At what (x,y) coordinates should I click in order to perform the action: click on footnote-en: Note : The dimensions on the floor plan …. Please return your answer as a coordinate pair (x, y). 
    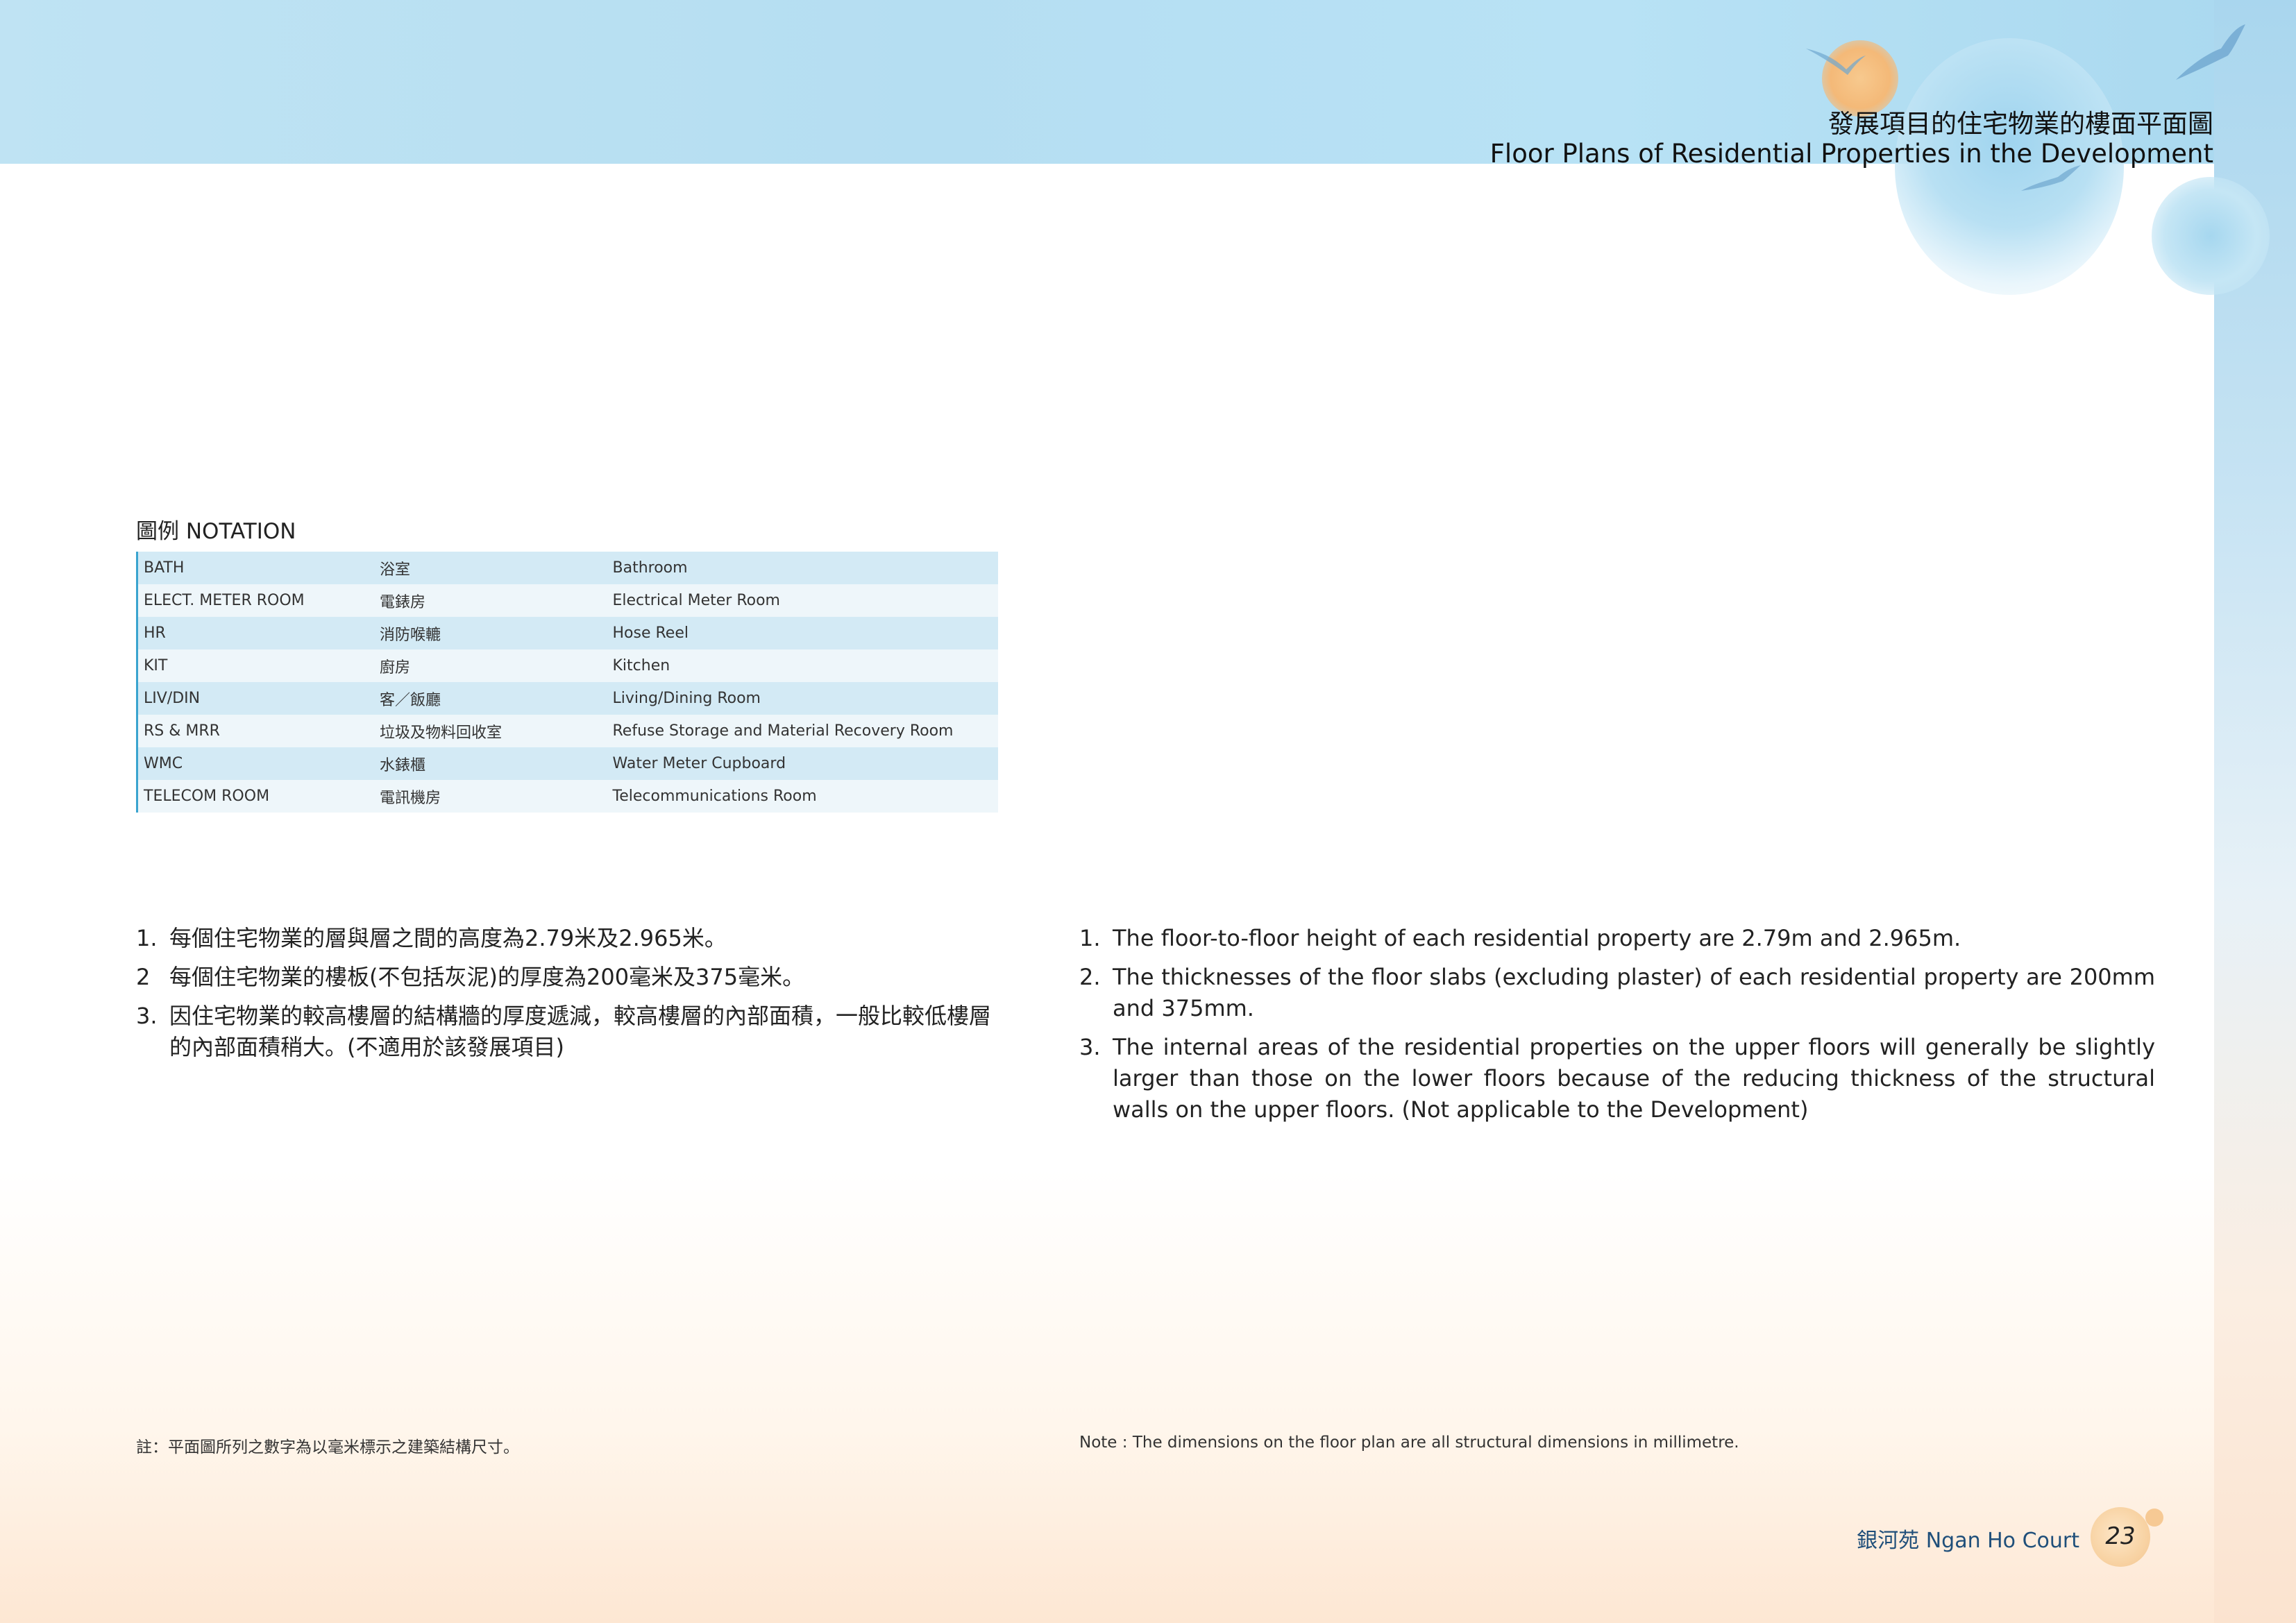
    Looking at the image, I should click on (1409, 1443).